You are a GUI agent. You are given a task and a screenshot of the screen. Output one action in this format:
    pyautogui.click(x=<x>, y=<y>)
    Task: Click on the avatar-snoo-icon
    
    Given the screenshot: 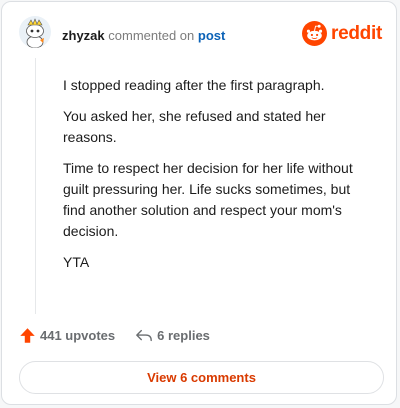 What is the action you would take?
    pyautogui.click(x=35, y=33)
    